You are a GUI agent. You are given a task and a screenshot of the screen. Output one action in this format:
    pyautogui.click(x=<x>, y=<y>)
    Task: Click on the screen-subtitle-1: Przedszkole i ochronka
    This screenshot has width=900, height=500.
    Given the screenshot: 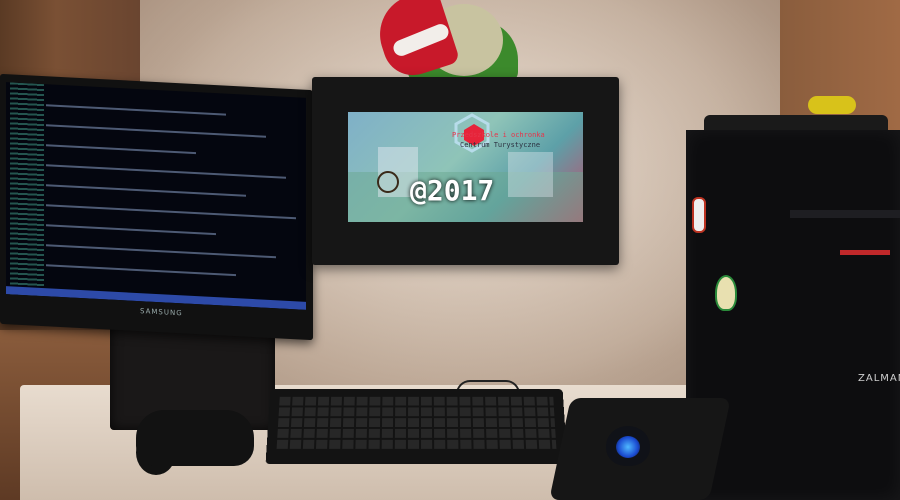 What is the action you would take?
    pyautogui.click(x=498, y=135)
    